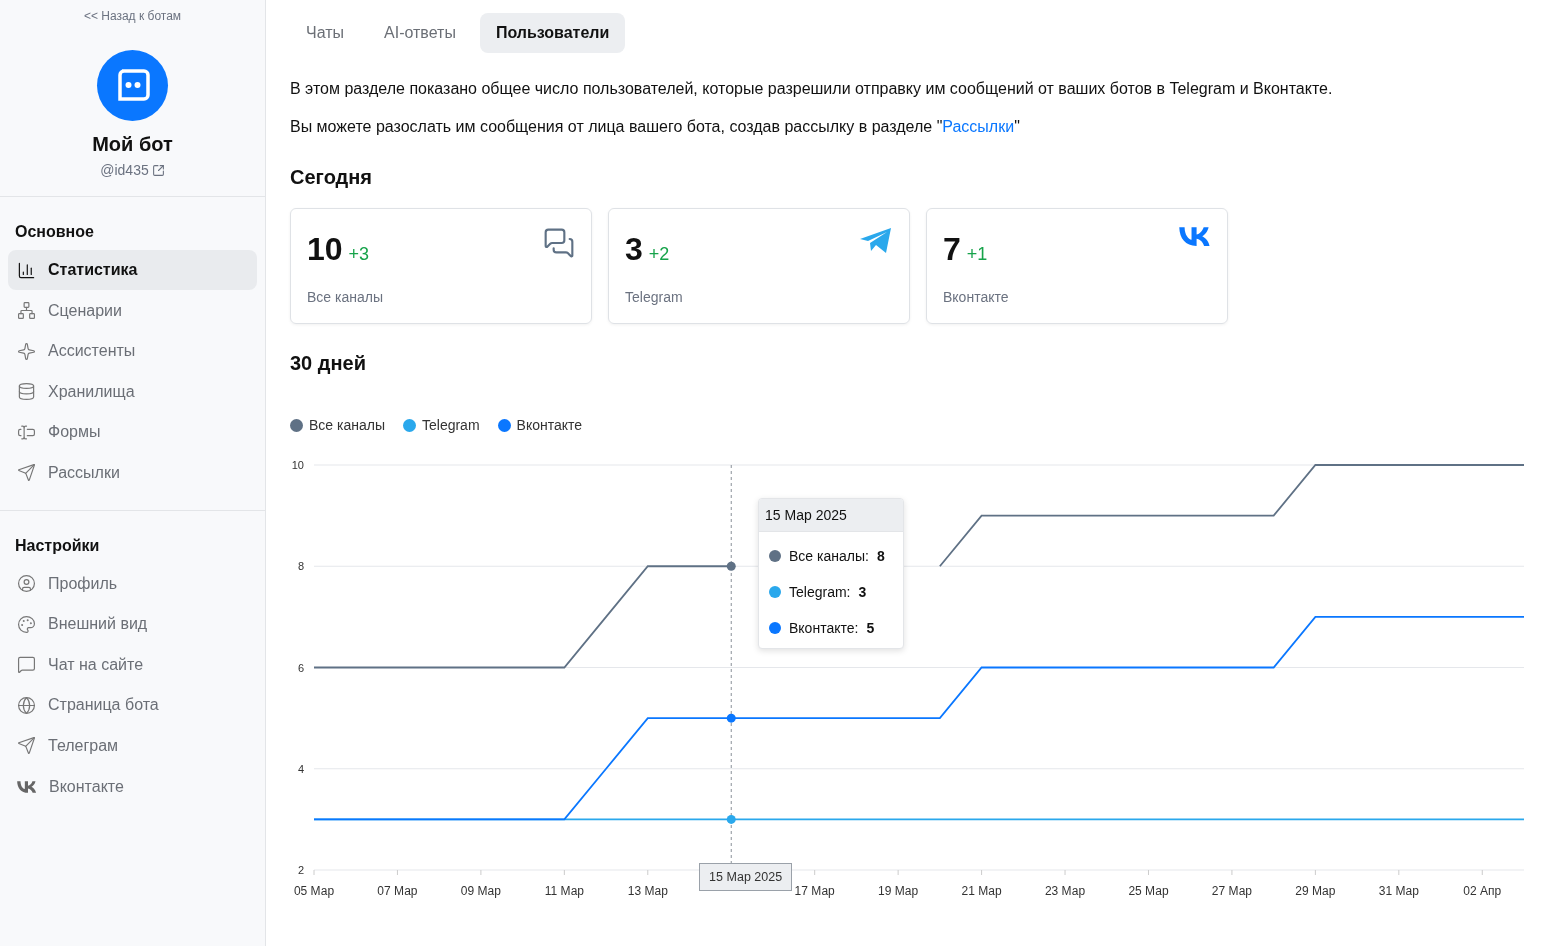  What do you see at coordinates (132, 16) in the screenshot?
I see `back-link: << Назад к ботам` at bounding box center [132, 16].